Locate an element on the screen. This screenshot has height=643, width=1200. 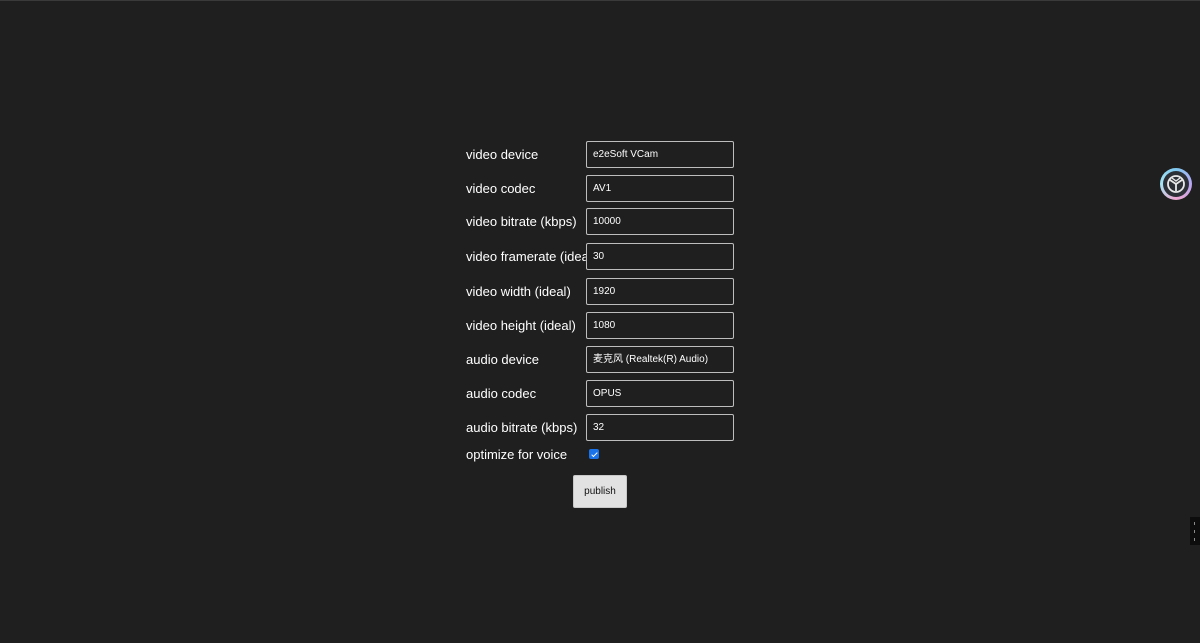
row-audio-device: audio device 麦克风 (Realtek(R) Audio) is located at coordinates (600, 359).